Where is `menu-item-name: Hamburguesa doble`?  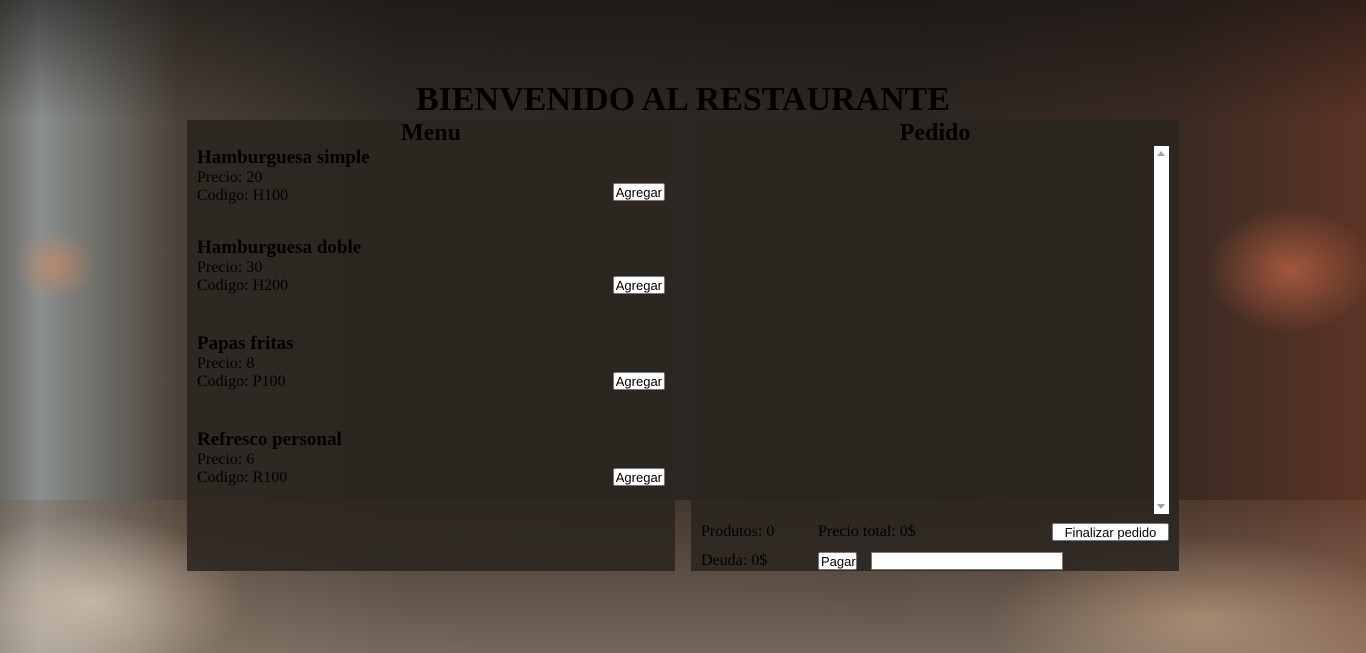
menu-item-name: Hamburguesa doble is located at coordinates (279, 247).